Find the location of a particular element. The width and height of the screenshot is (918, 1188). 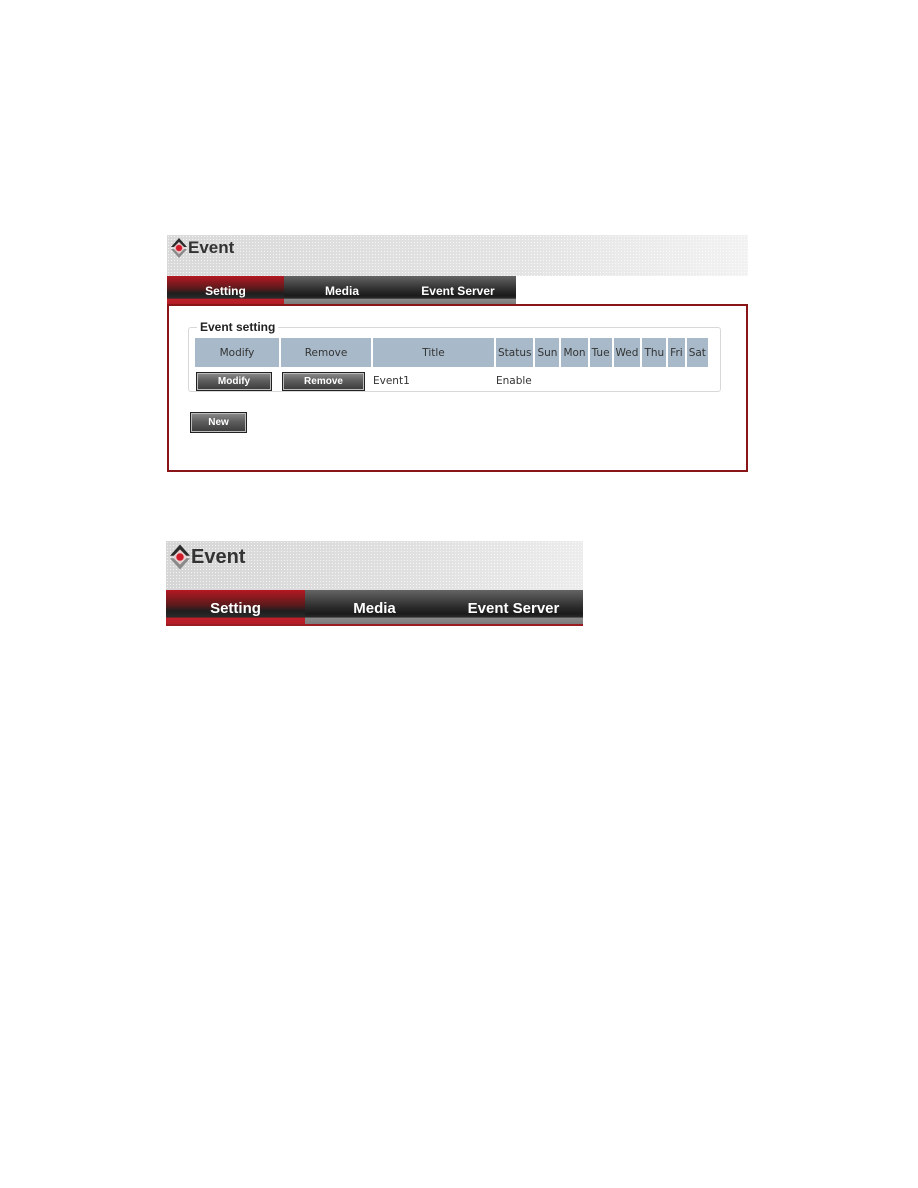

modify-button: Modify is located at coordinates (234, 381).